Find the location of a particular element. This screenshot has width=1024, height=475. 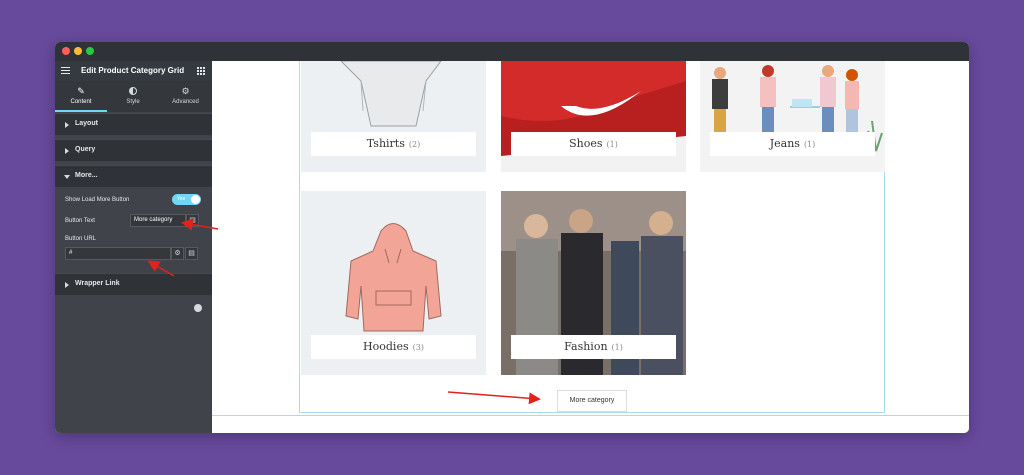

tab-advanced: ⚙ Advanced is located at coordinates (185, 96).